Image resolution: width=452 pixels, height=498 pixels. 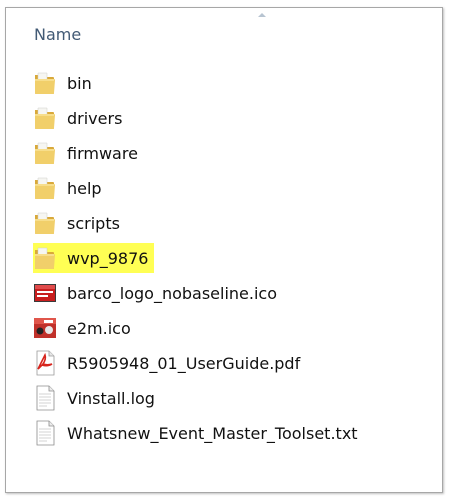 I want to click on name-column-header: Name, so click(x=57, y=34).